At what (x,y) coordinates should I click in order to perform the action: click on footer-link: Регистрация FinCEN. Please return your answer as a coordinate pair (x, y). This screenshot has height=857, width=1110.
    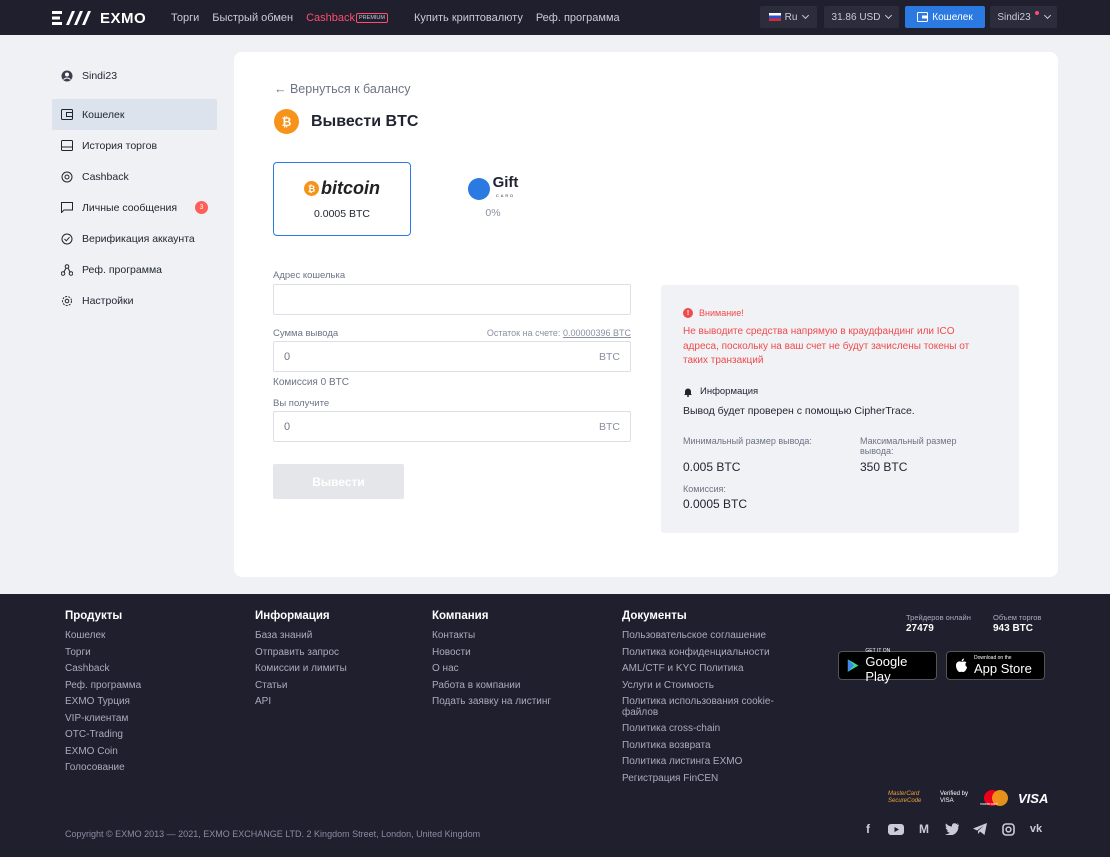
    Looking at the image, I should click on (709, 779).